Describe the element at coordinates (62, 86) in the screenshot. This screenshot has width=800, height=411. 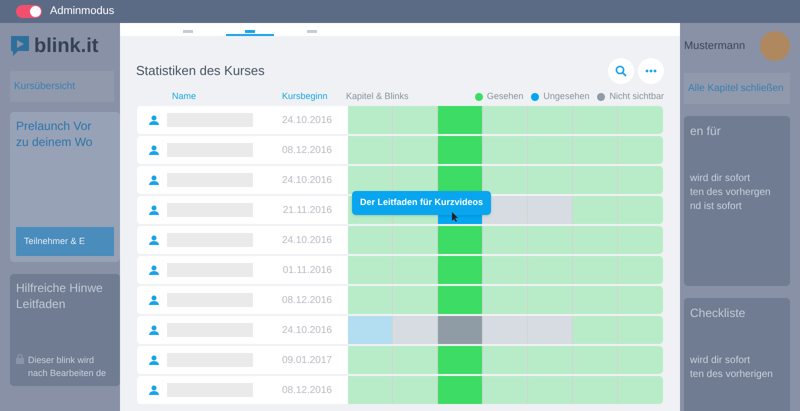
I see `back-link: Kursübersicht` at that location.